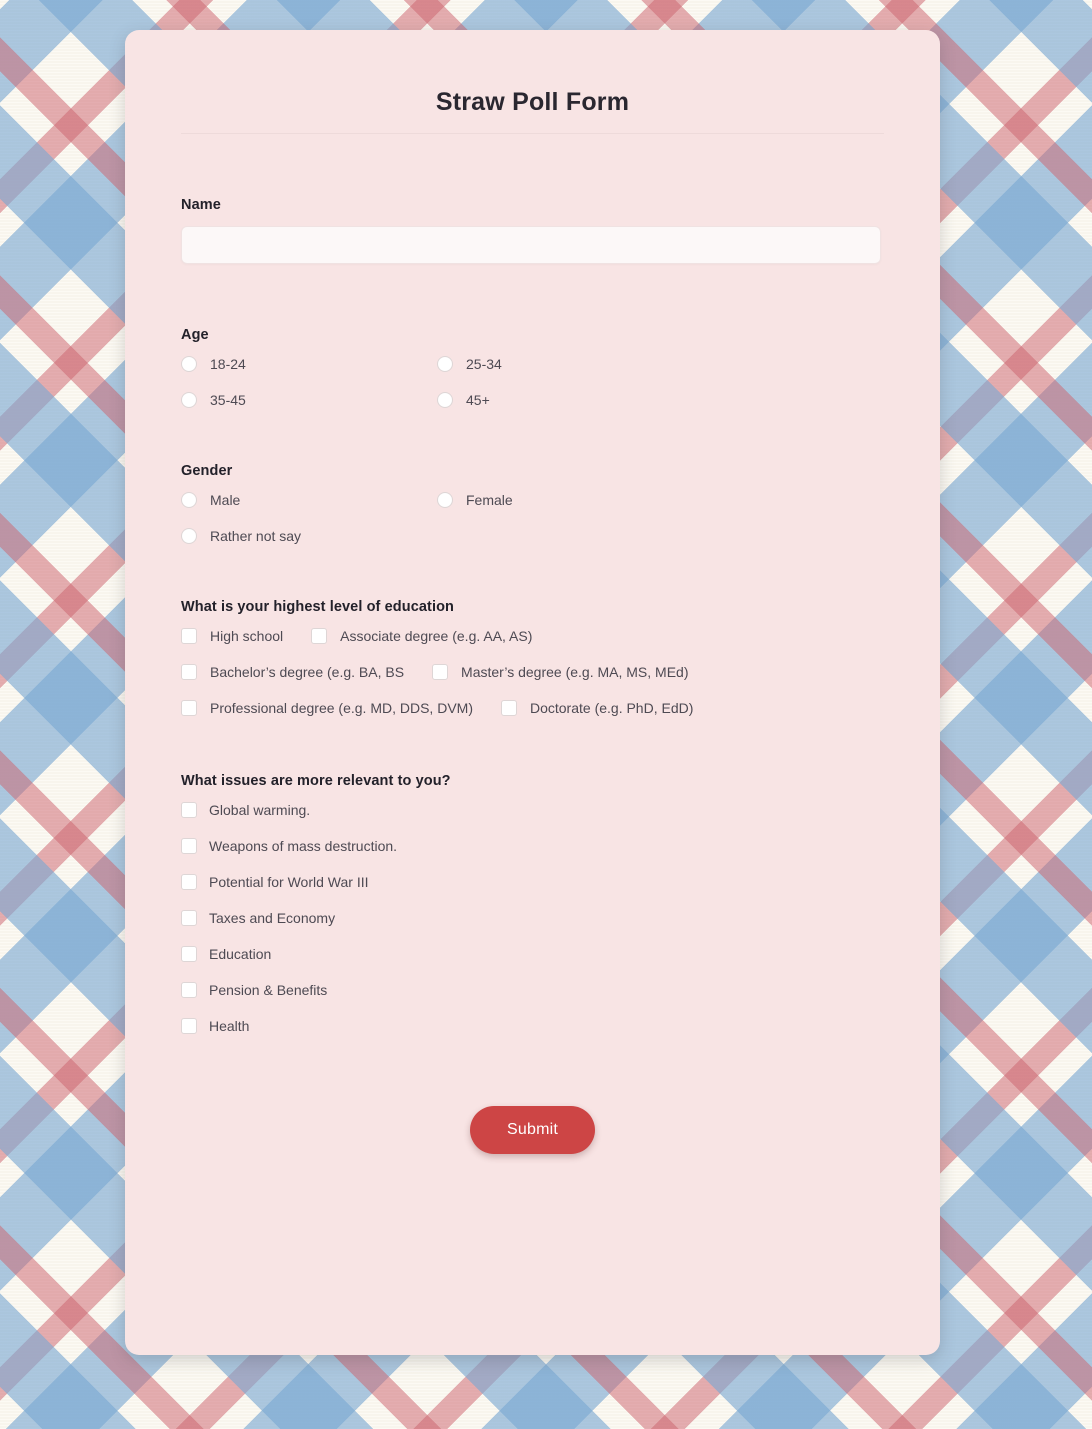  I want to click on education-option-associate: Associate degree (e.g. AA, AS), so click(421, 636).